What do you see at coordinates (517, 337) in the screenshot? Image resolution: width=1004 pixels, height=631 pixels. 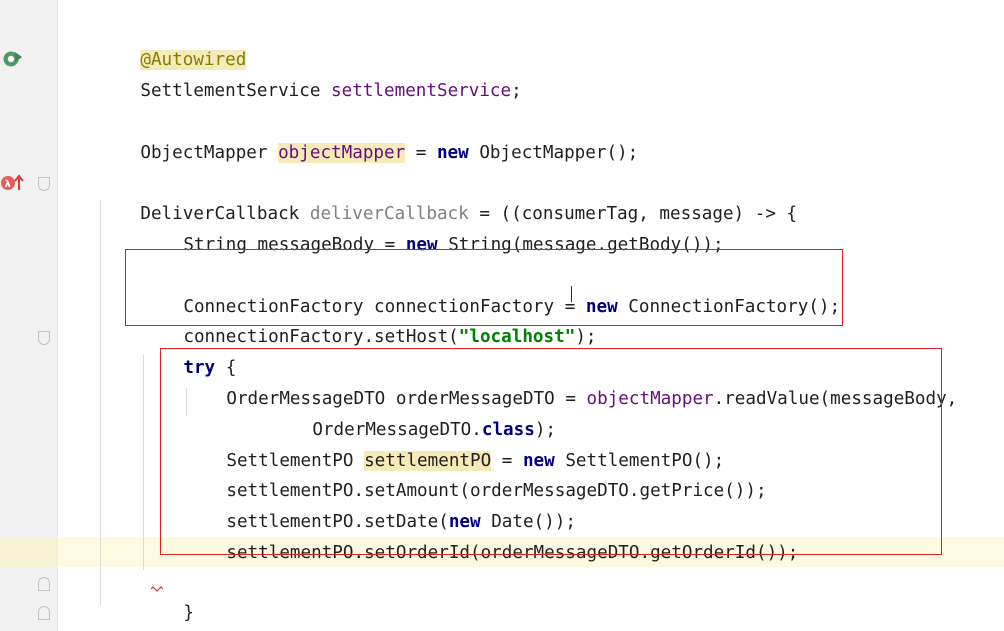 I see `string-literal: "localhost"` at bounding box center [517, 337].